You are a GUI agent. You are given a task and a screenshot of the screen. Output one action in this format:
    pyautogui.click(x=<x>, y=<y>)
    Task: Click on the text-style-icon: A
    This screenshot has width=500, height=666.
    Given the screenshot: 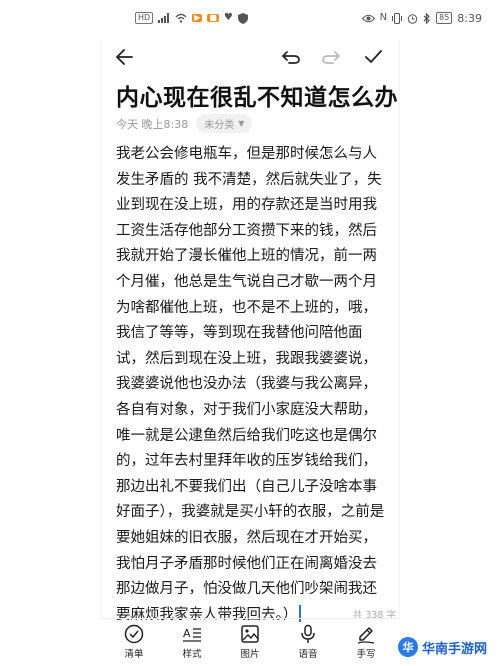 What is the action you would take?
    pyautogui.click(x=192, y=634)
    